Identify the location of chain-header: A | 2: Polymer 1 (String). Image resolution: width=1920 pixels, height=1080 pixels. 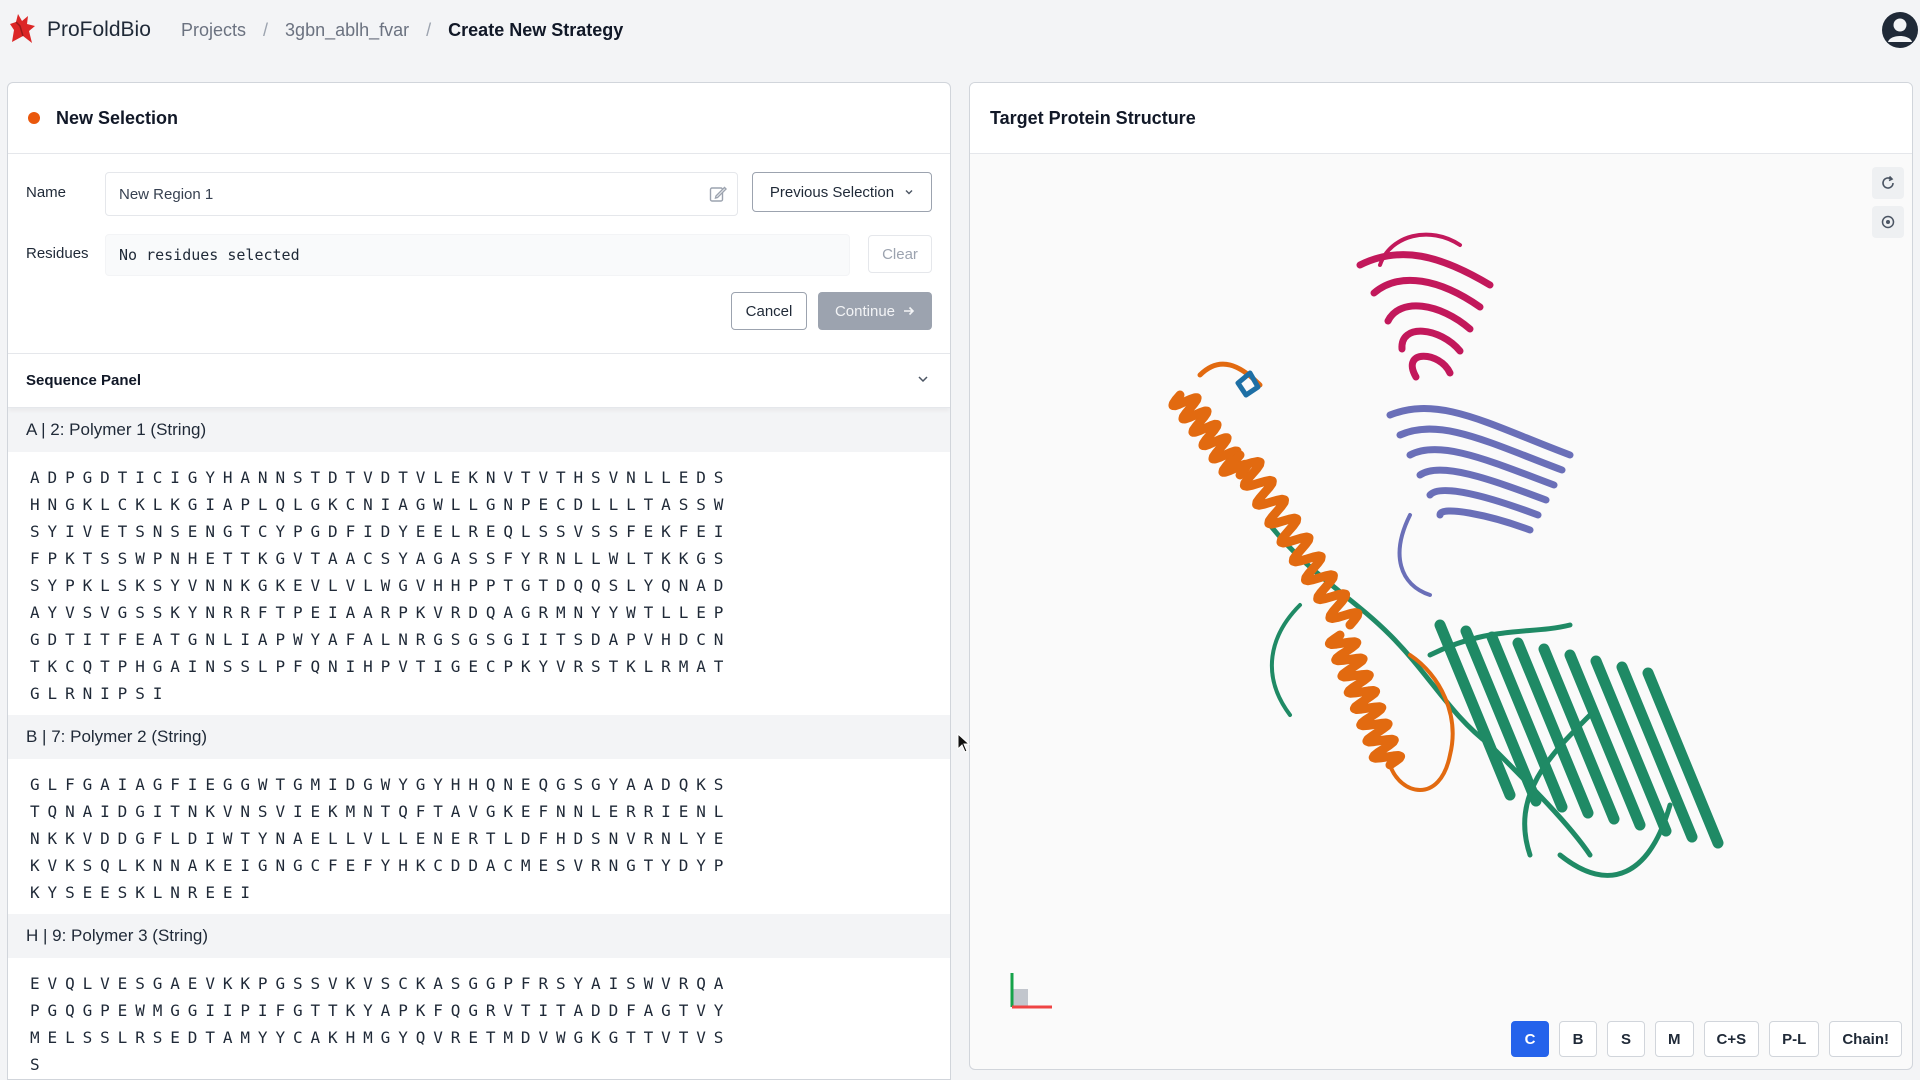
(479, 430).